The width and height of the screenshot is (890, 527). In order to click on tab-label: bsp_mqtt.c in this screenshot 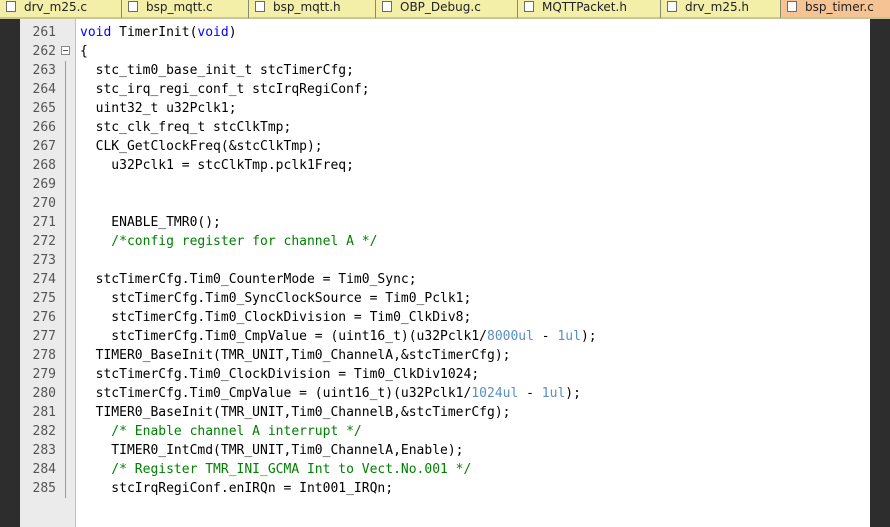, I will do `click(179, 7)`.